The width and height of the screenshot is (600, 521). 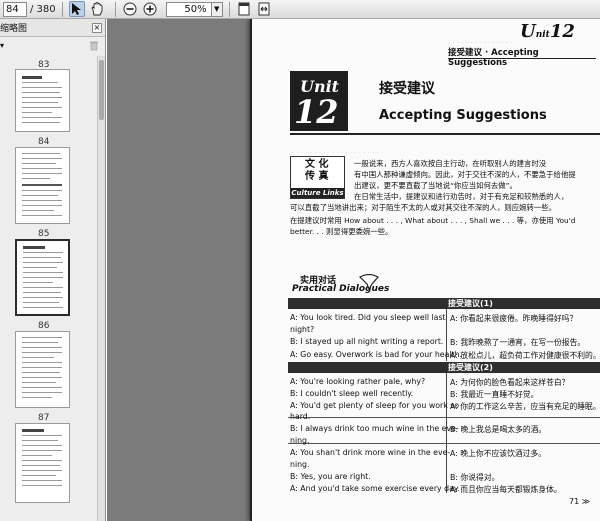 What do you see at coordinates (43, 9) in the screenshot?
I see `page-total: / 380` at bounding box center [43, 9].